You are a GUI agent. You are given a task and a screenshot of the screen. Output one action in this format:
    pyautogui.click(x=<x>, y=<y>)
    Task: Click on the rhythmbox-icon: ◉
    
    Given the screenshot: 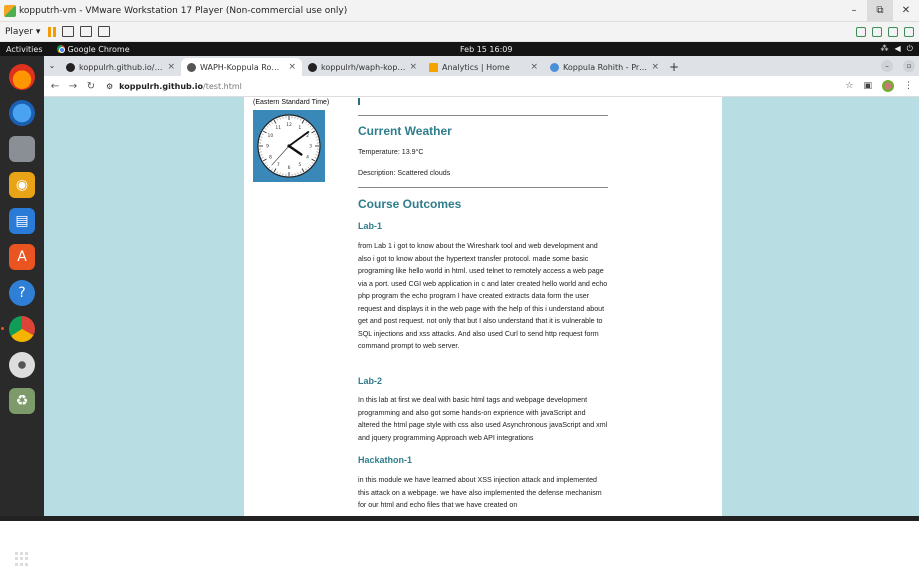 What is the action you would take?
    pyautogui.click(x=22, y=185)
    